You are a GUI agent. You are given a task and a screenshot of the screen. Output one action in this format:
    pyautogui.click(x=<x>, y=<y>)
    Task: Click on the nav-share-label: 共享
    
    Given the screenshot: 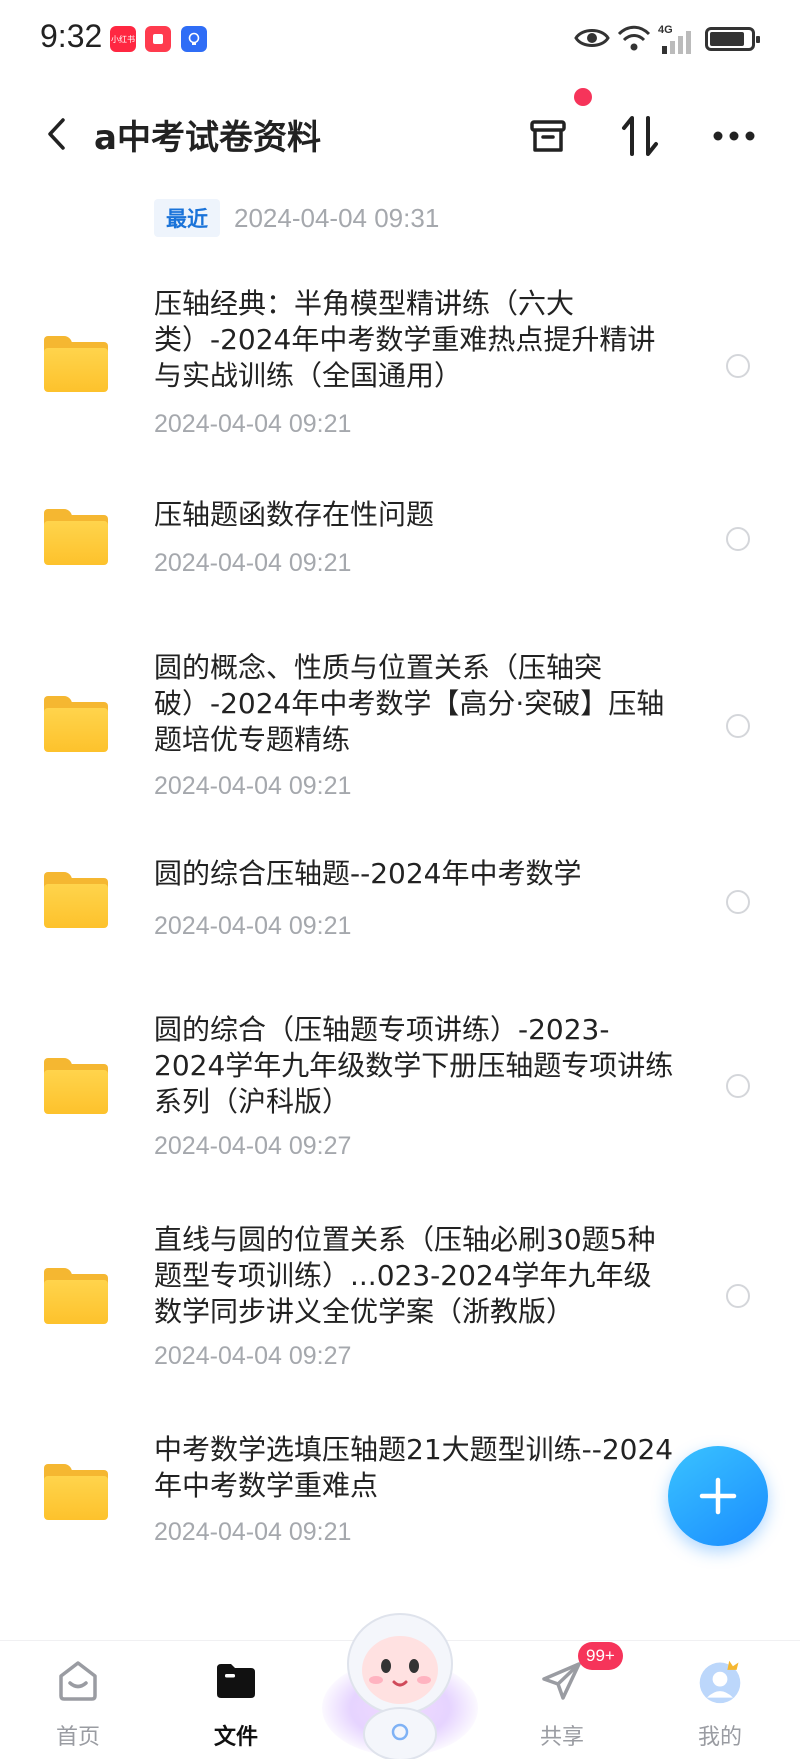 What is the action you would take?
    pyautogui.click(x=561, y=1737)
    